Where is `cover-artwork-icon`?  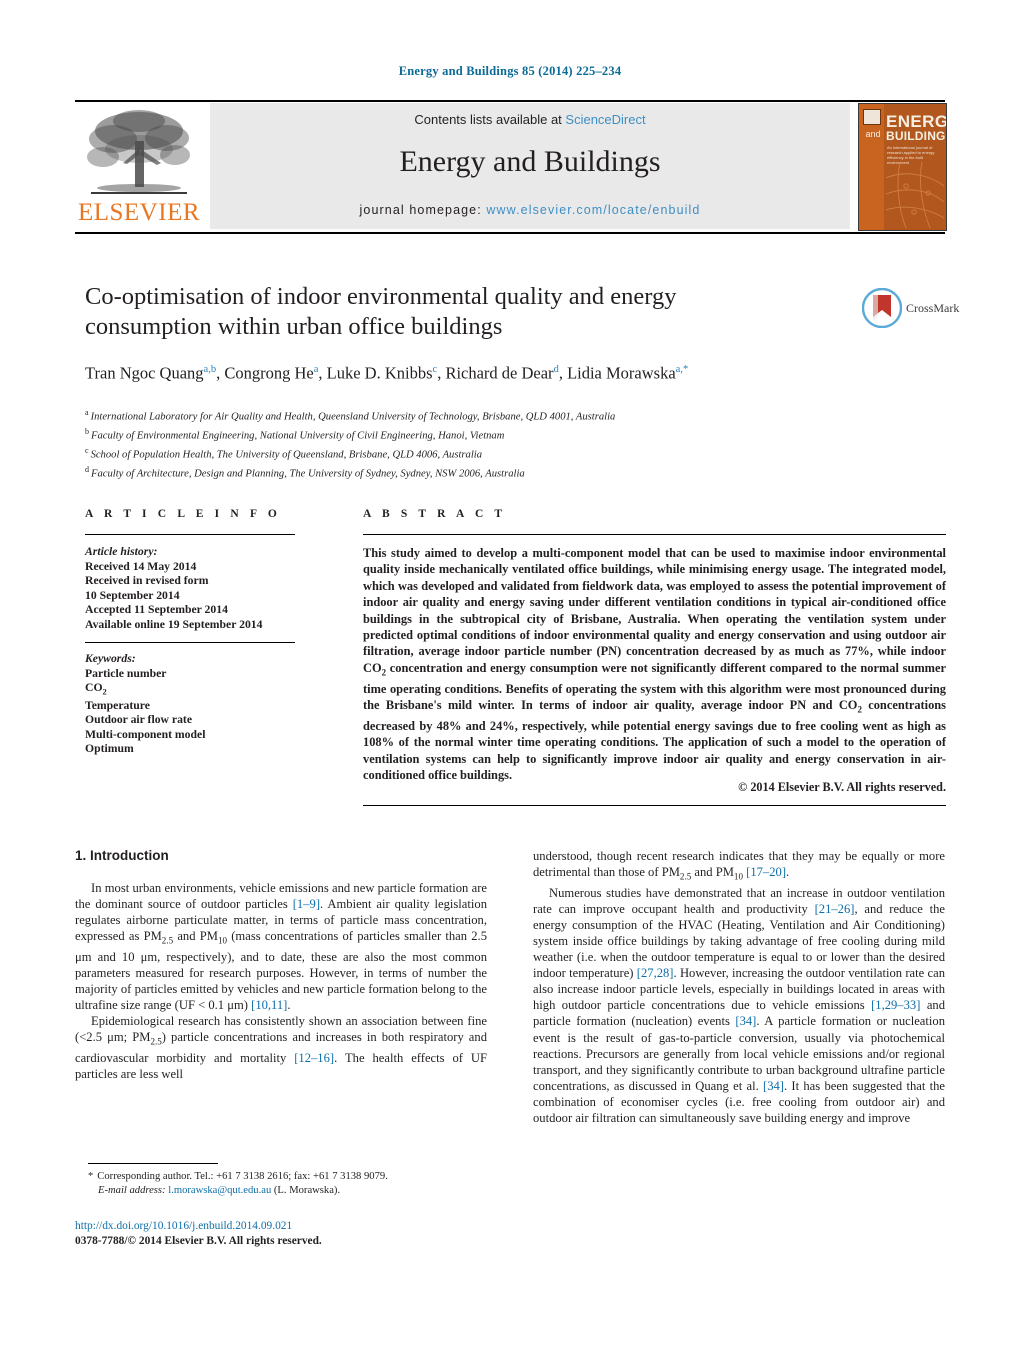
cover-artwork-icon is located at coordinates (915, 195).